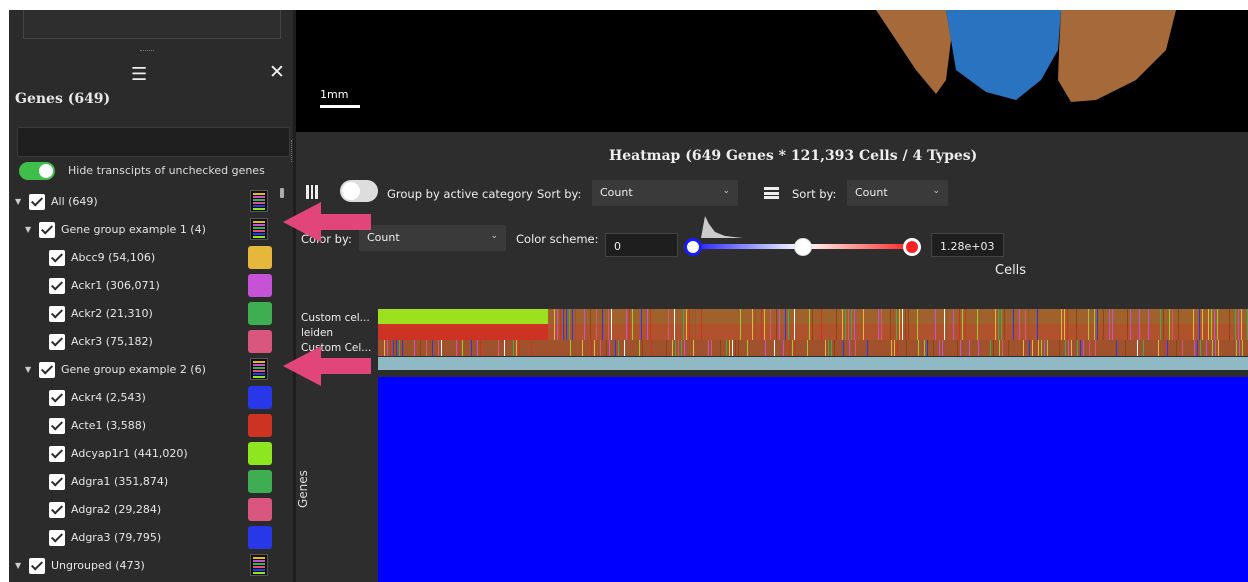 The image size is (1248, 582). I want to click on gene-tree-row: ▼ Gene group example 1 (4), so click(149, 230).